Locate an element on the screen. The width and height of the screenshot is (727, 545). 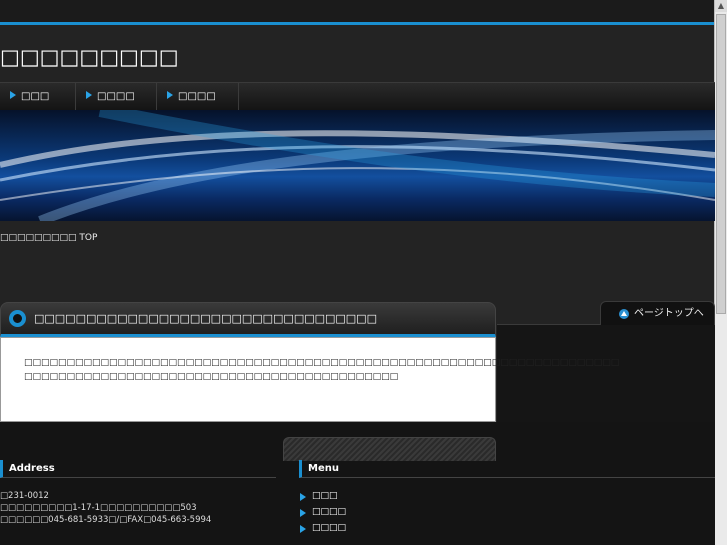
scroll-thumb is located at coordinates (721, 164).